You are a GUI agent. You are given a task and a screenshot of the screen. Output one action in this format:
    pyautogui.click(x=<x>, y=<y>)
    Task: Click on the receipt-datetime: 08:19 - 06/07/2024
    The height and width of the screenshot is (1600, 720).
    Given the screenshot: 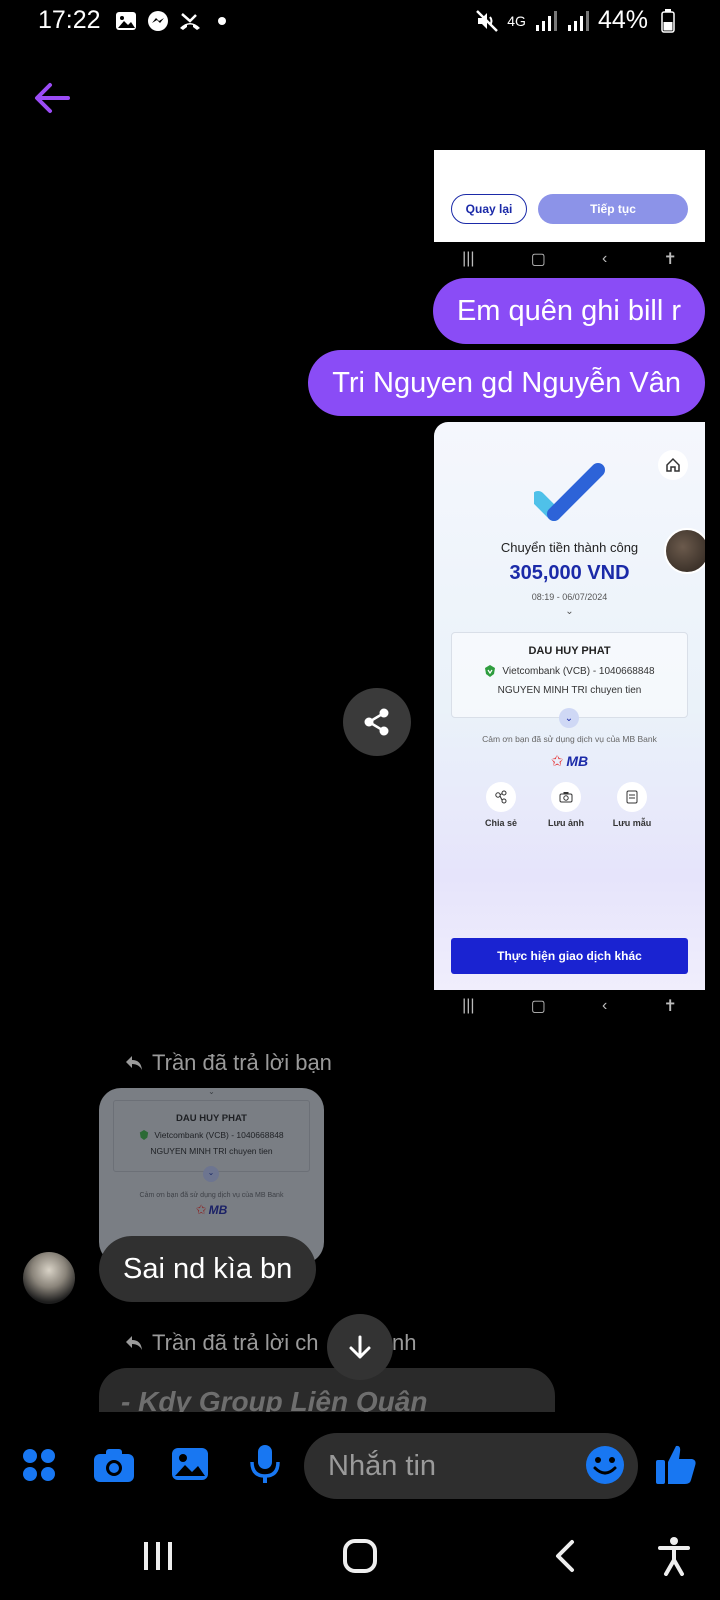 What is the action you would take?
    pyautogui.click(x=569, y=597)
    